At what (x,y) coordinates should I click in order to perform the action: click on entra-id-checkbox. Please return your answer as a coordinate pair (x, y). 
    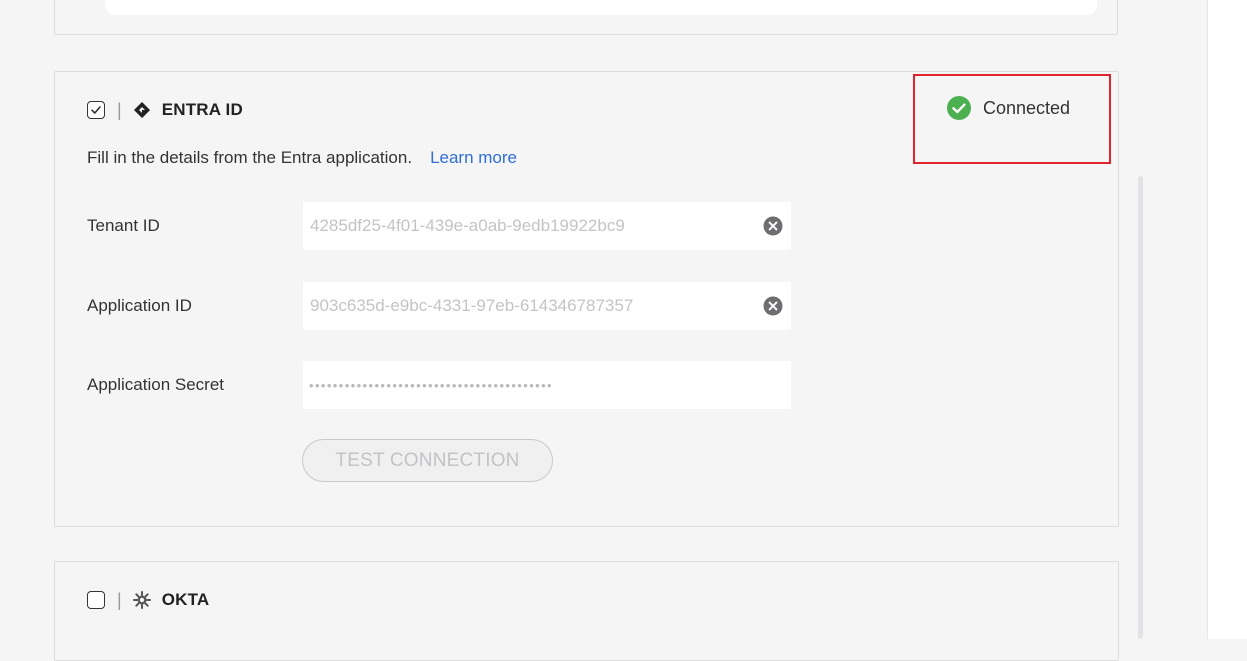
    Looking at the image, I should click on (96, 110).